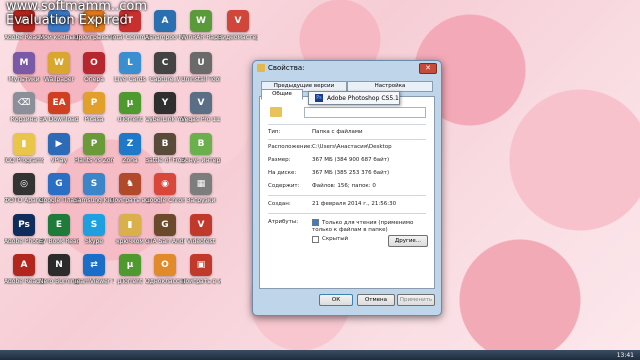 This screenshot has width=640, height=360. What do you see at coordinates (130, 269) in the screenshot?
I see `desktop-icon: µ µTorrent` at bounding box center [130, 269].